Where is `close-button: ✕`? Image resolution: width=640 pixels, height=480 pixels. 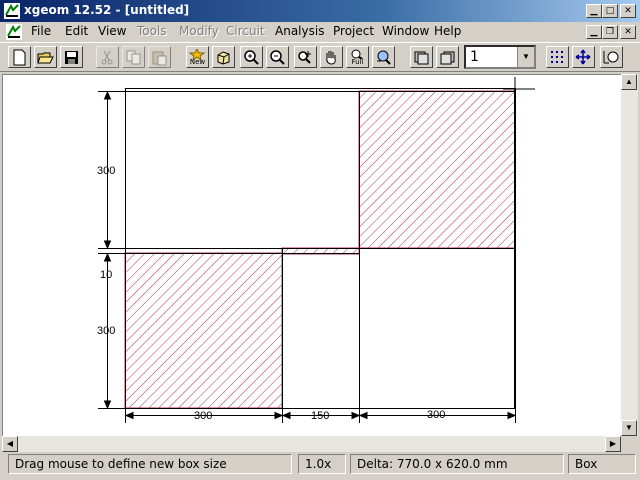 close-button: ✕ is located at coordinates (628, 11).